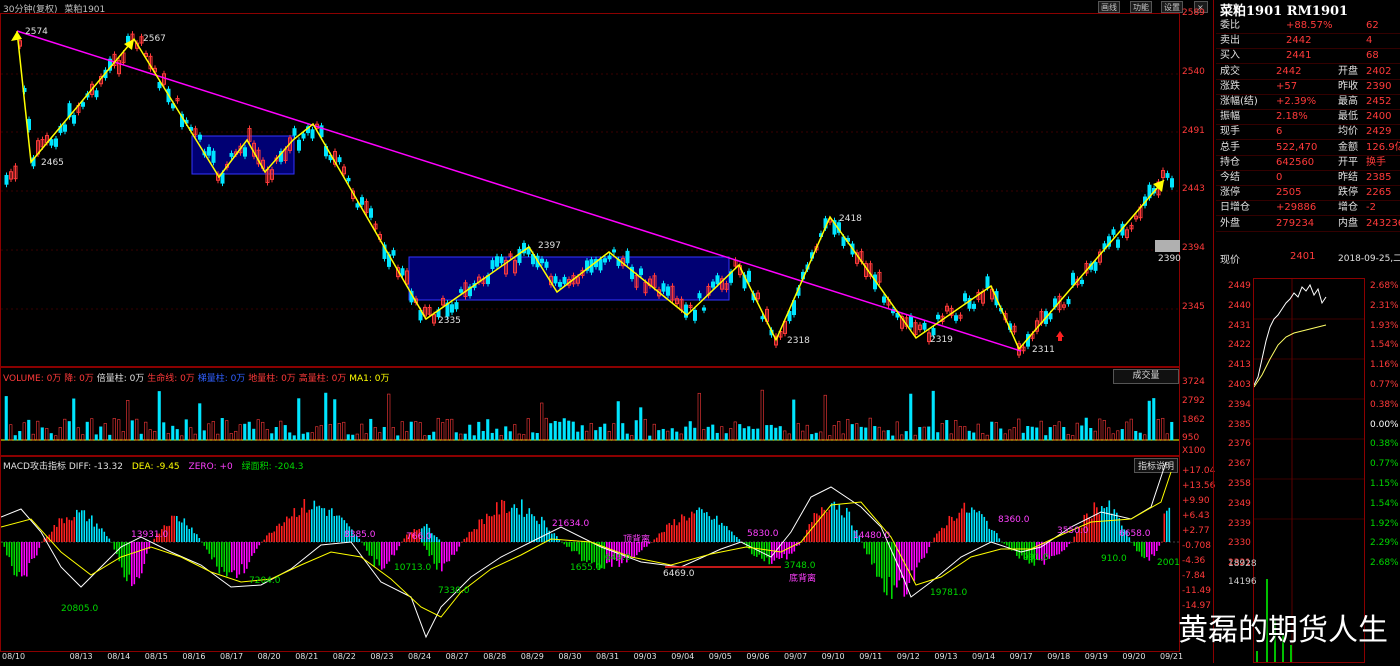  Describe the element at coordinates (81, 656) in the screenshot. I see `date-tick: 08/13` at that location.